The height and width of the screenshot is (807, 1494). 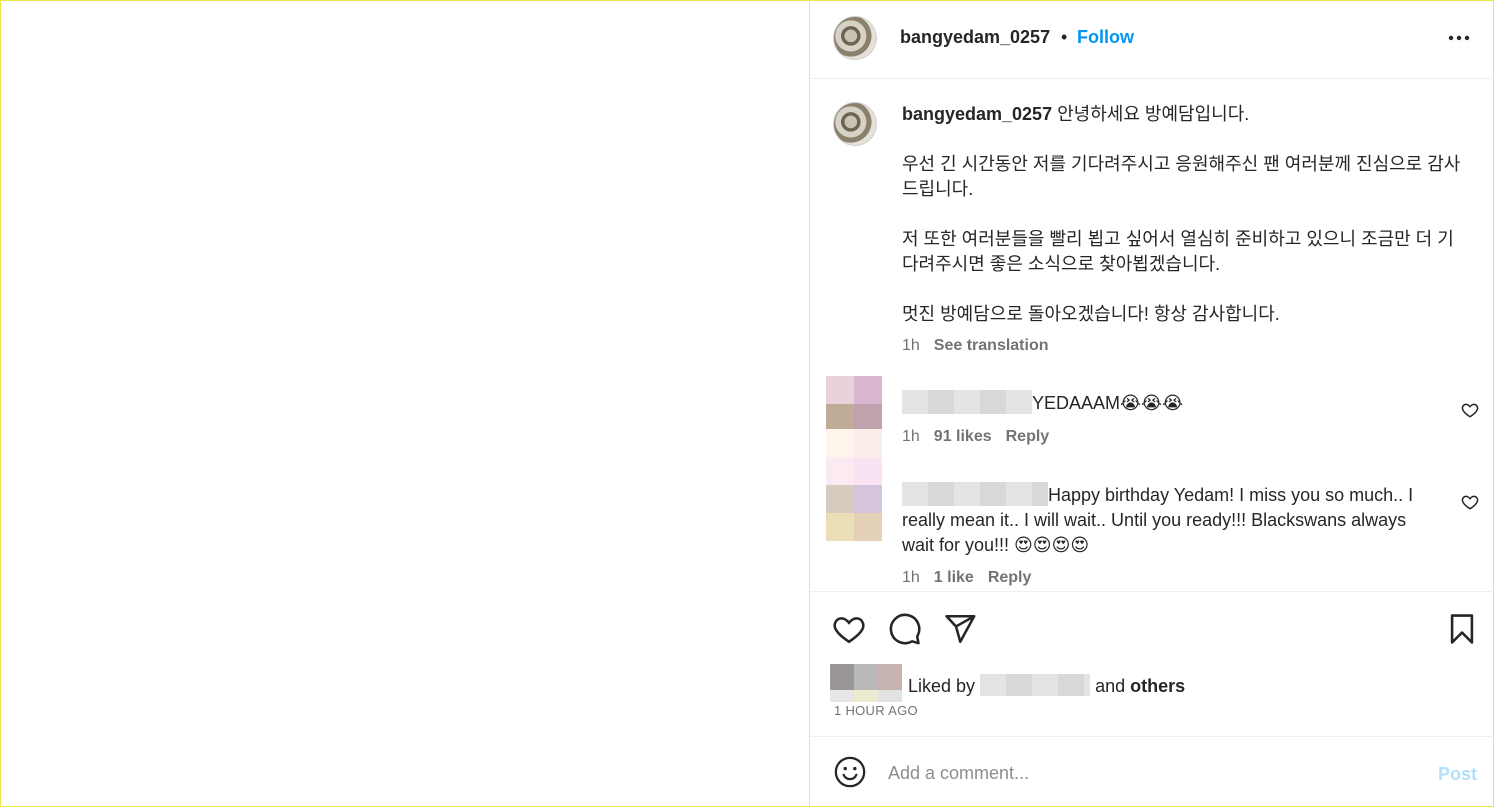 What do you see at coordinates (1459, 38) in the screenshot?
I see `more-options-icon` at bounding box center [1459, 38].